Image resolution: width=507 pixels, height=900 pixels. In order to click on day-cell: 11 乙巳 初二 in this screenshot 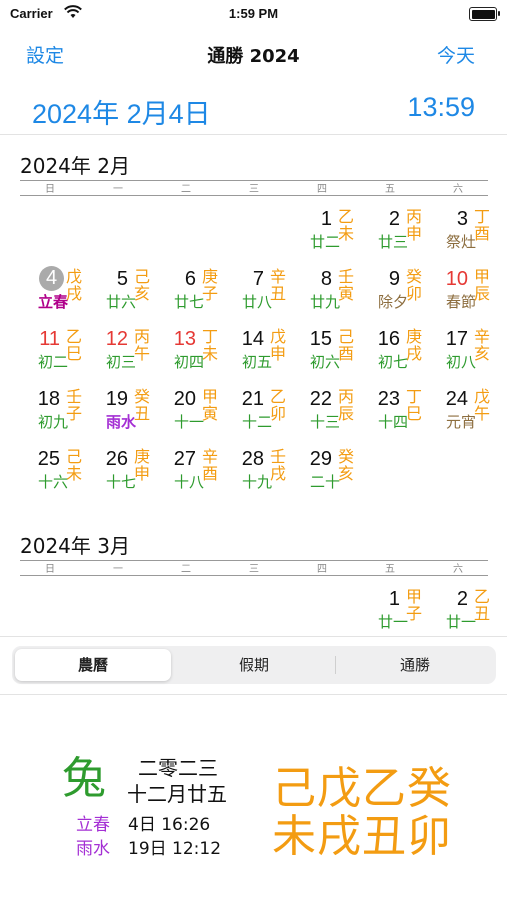, I will do `click(54, 354)`.